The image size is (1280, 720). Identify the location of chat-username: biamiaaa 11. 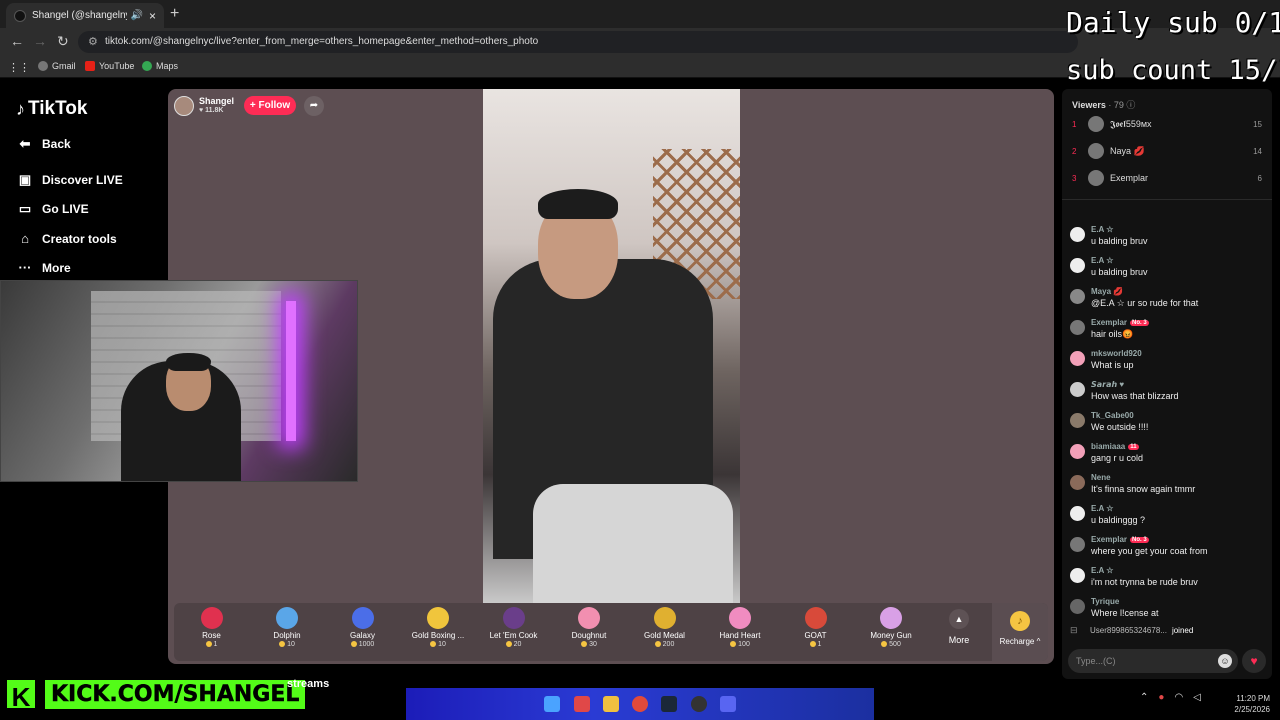
(1115, 446).